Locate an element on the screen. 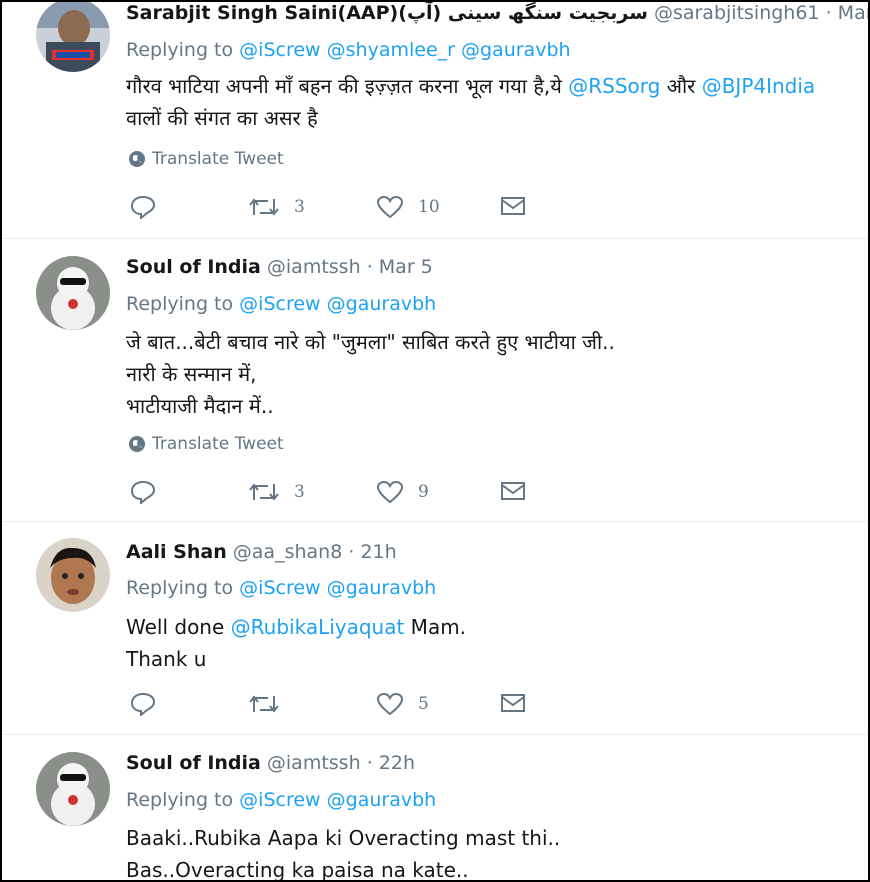  mention-link: @RubikaLiyaquat is located at coordinates (318, 627).